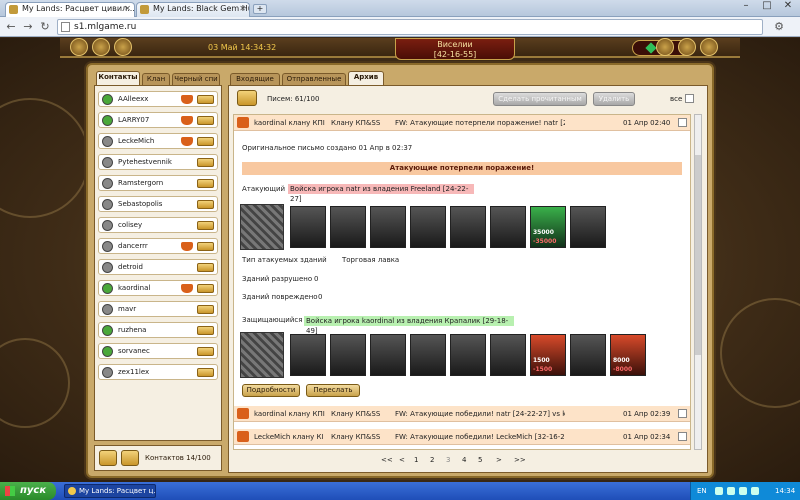  Describe the element at coordinates (72, 491) in the screenshot. I see `browser-icon` at that location.